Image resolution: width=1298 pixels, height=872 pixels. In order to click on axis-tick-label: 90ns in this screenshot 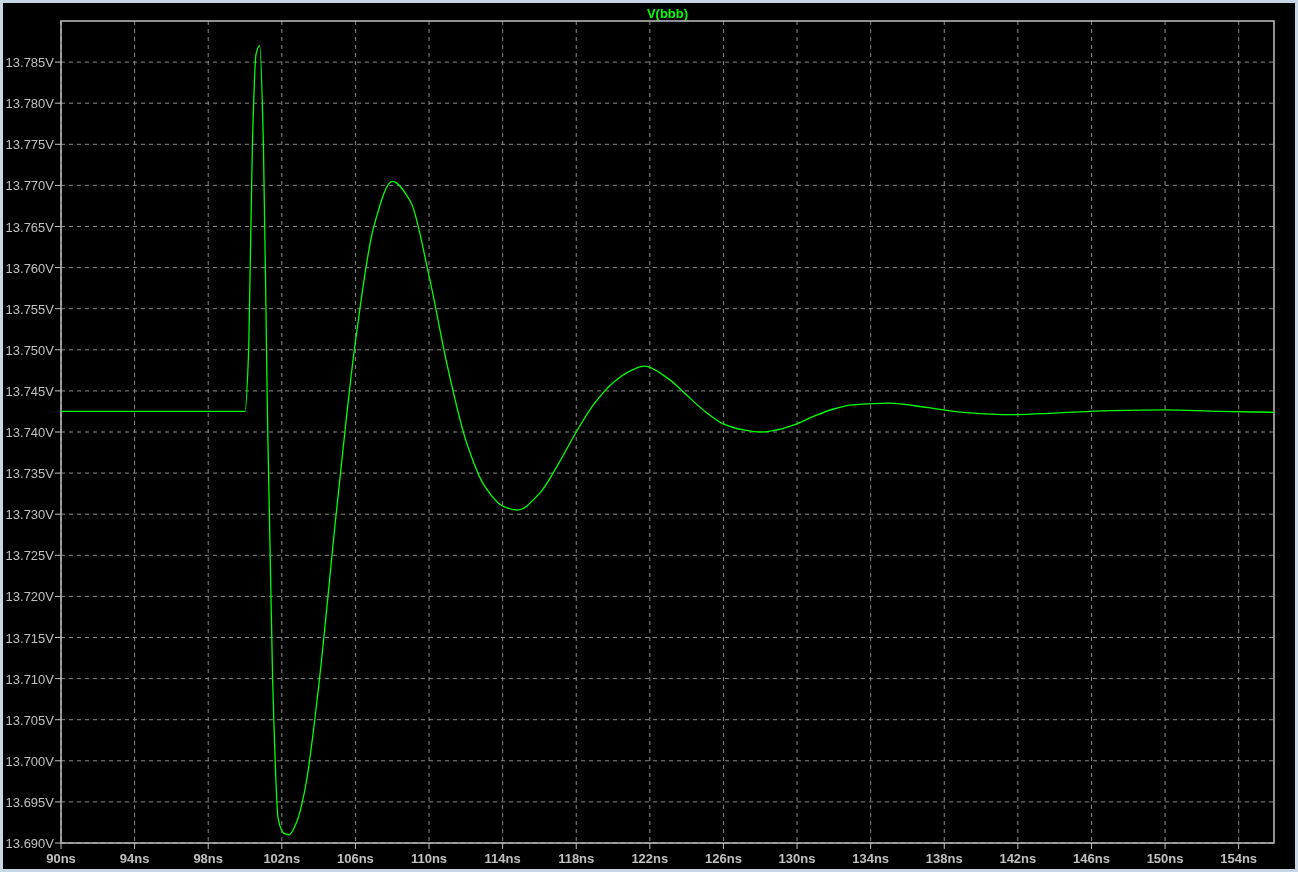, I will do `click(61, 858)`.